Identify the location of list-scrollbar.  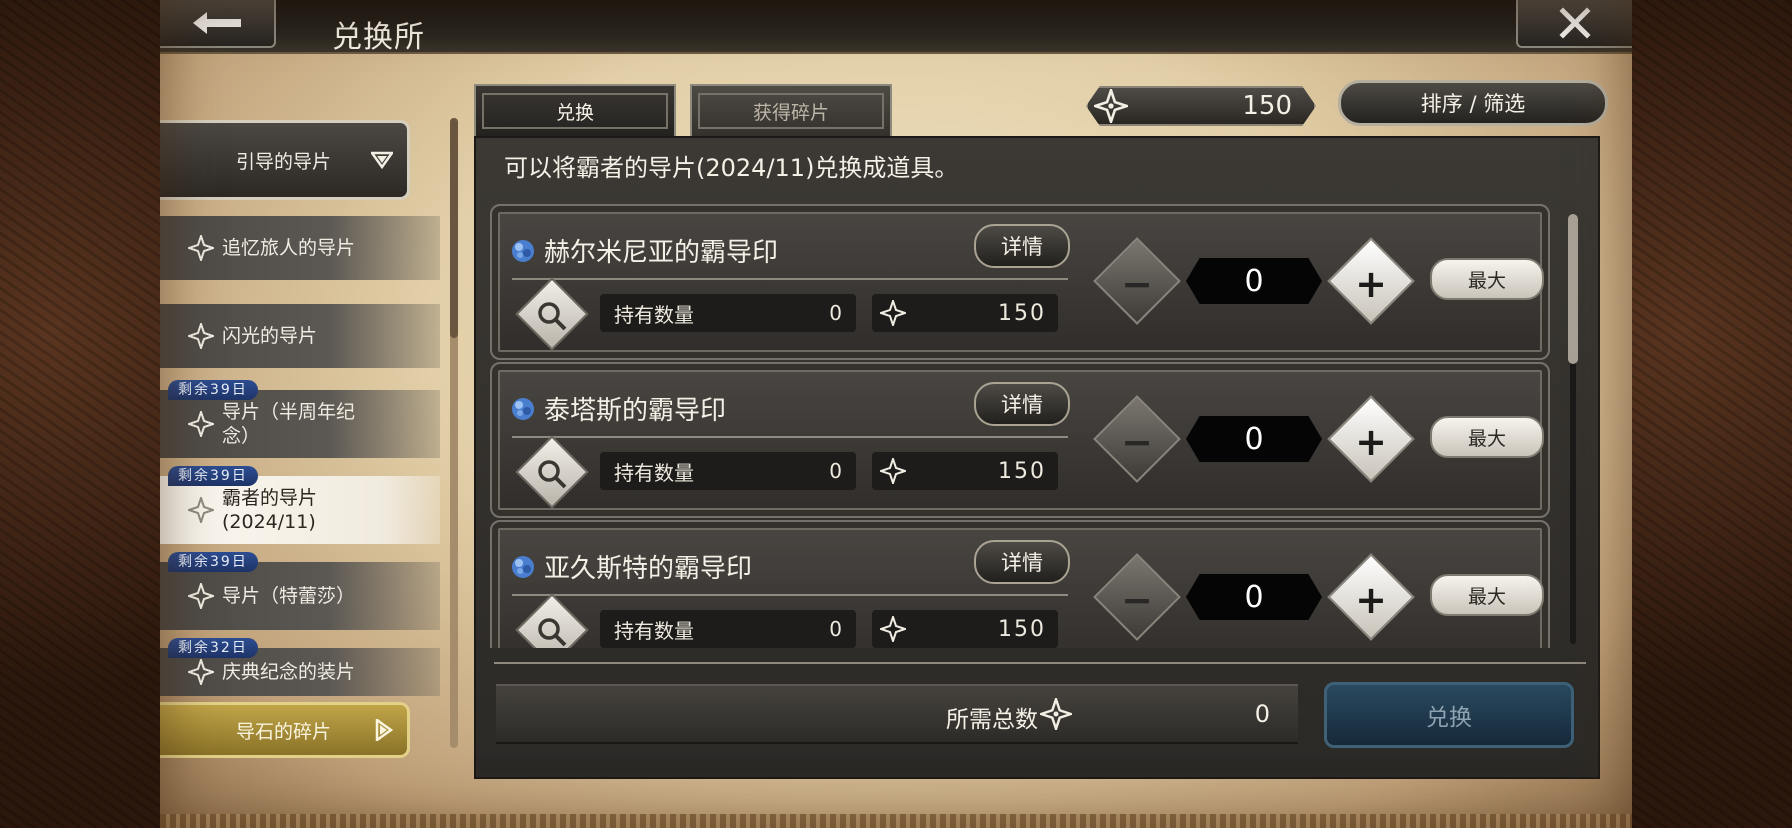
(1573, 429).